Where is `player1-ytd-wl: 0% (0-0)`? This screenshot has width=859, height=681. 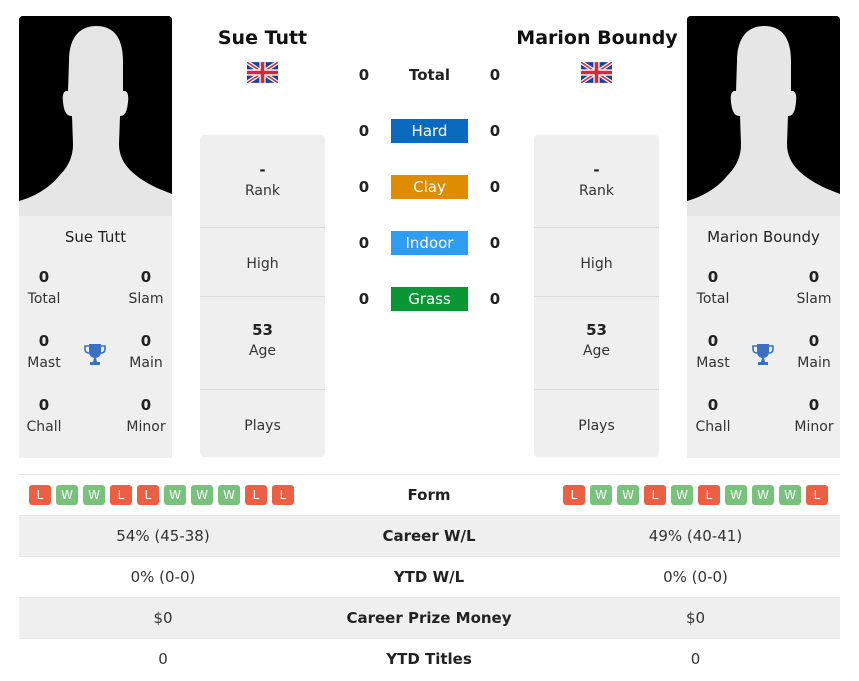 player1-ytd-wl: 0% (0-0) is located at coordinates (163, 577).